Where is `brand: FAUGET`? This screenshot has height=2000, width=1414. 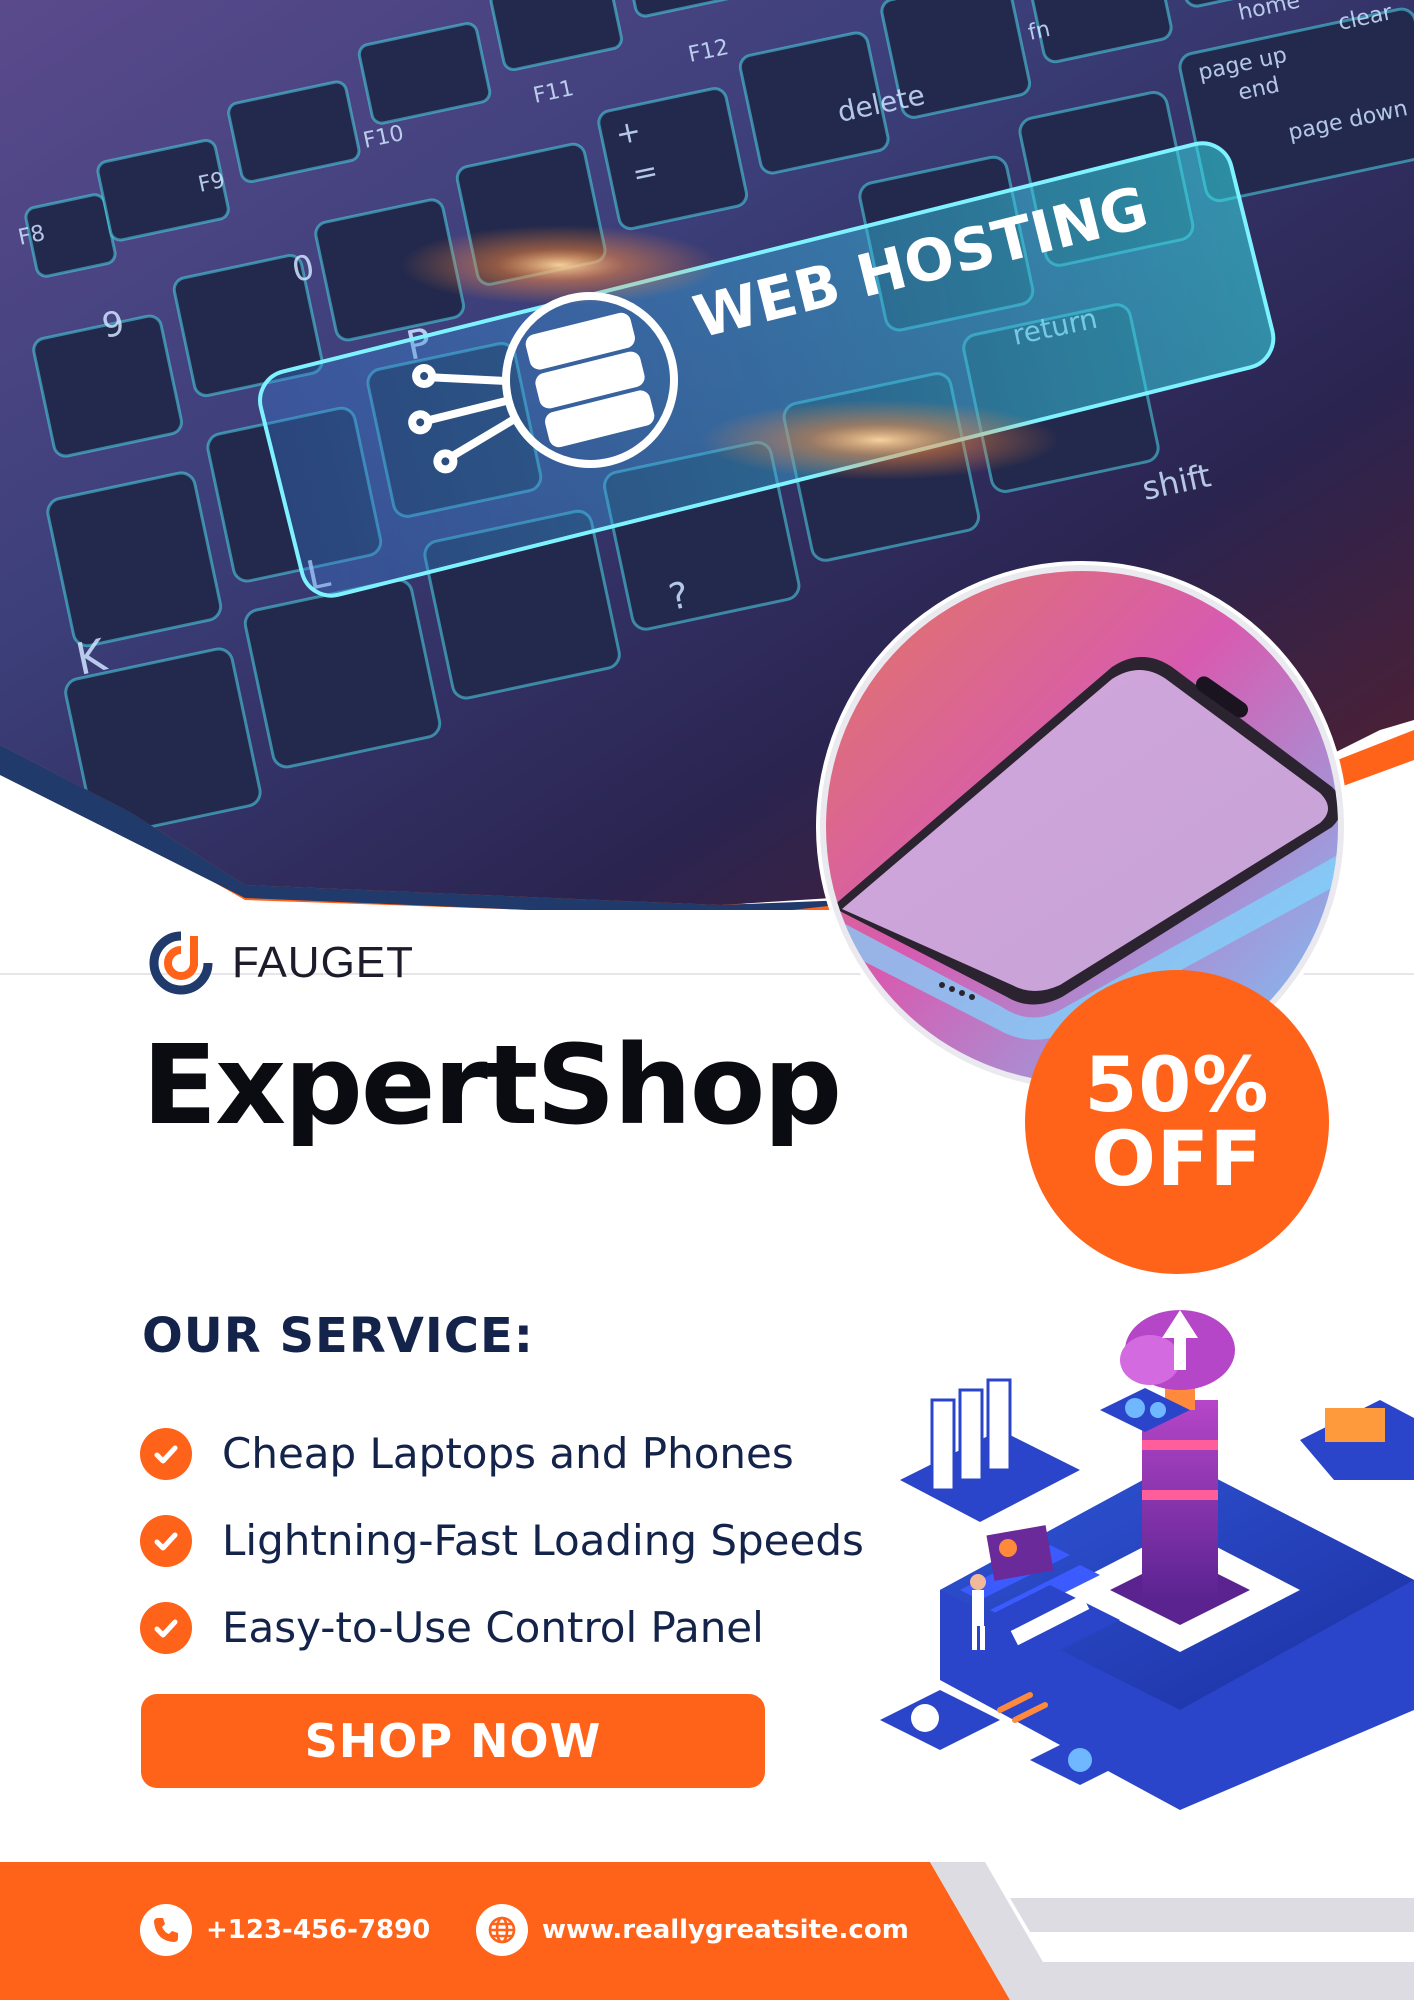 brand: FAUGET is located at coordinates (281, 963).